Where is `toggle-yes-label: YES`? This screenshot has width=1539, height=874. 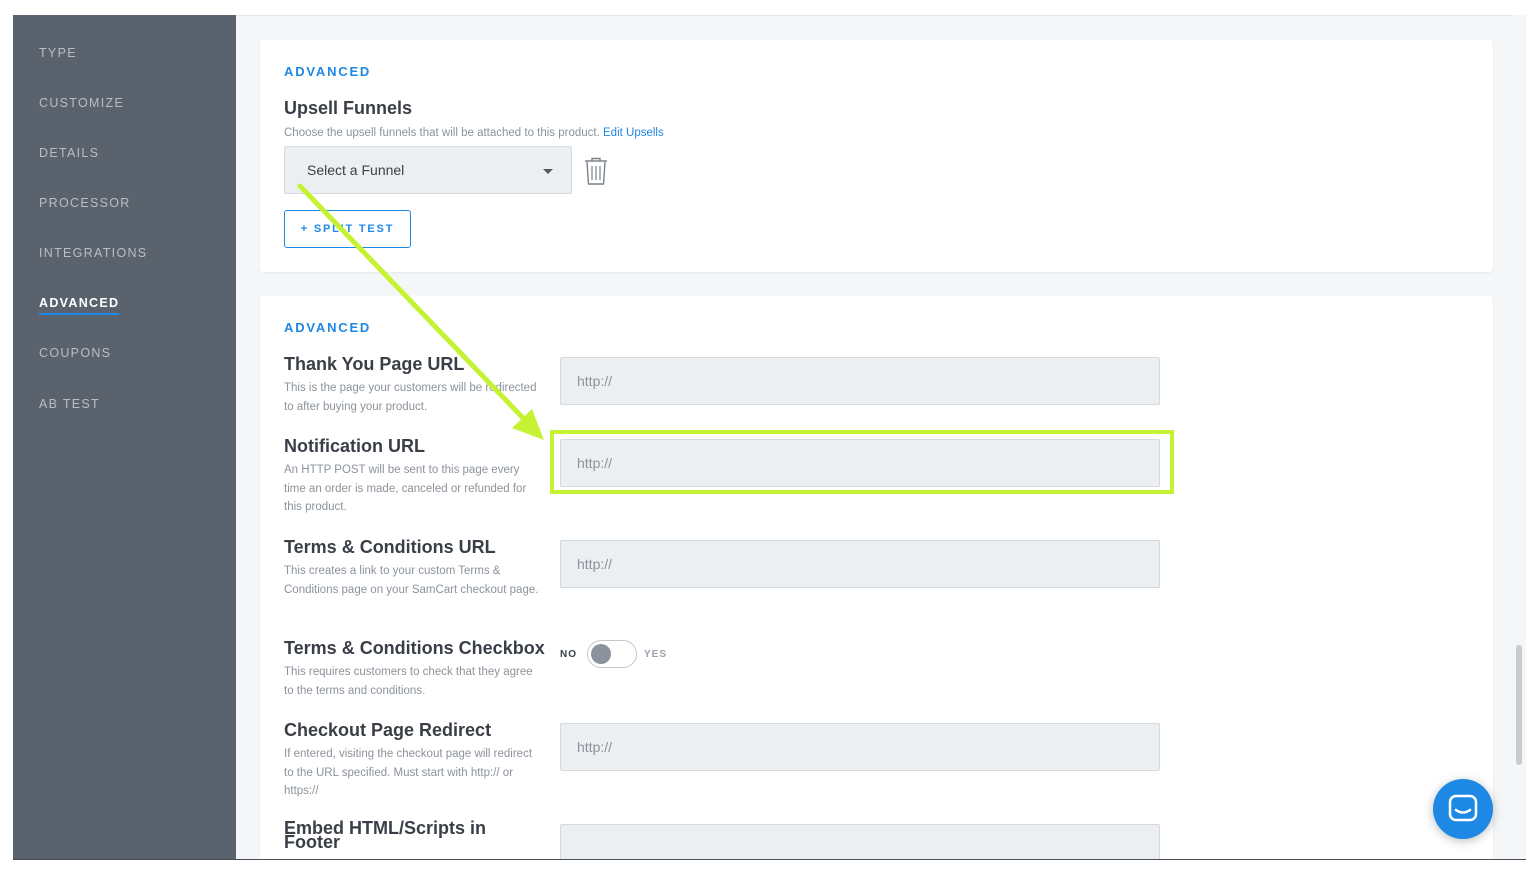
toggle-yes-label: YES is located at coordinates (656, 654).